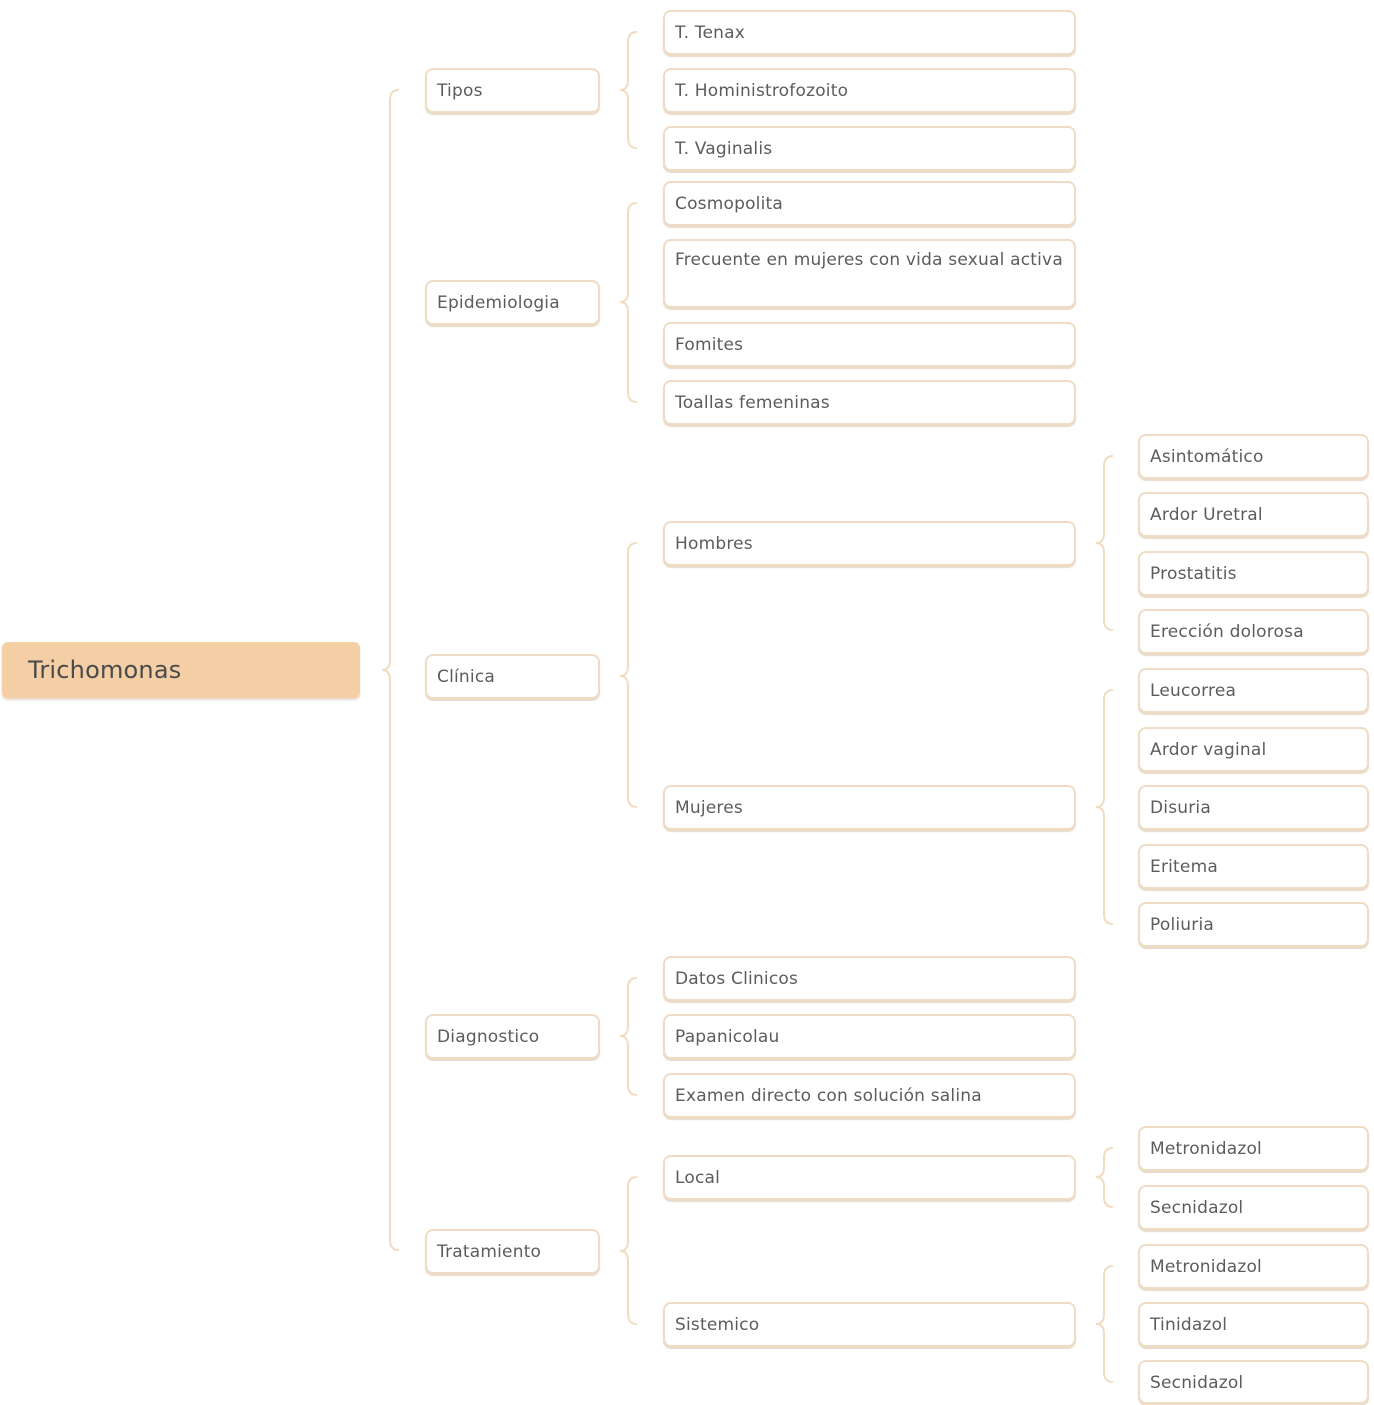  What do you see at coordinates (869, 1095) in the screenshot?
I see `node-examen-directo: Examen directo con solución salina` at bounding box center [869, 1095].